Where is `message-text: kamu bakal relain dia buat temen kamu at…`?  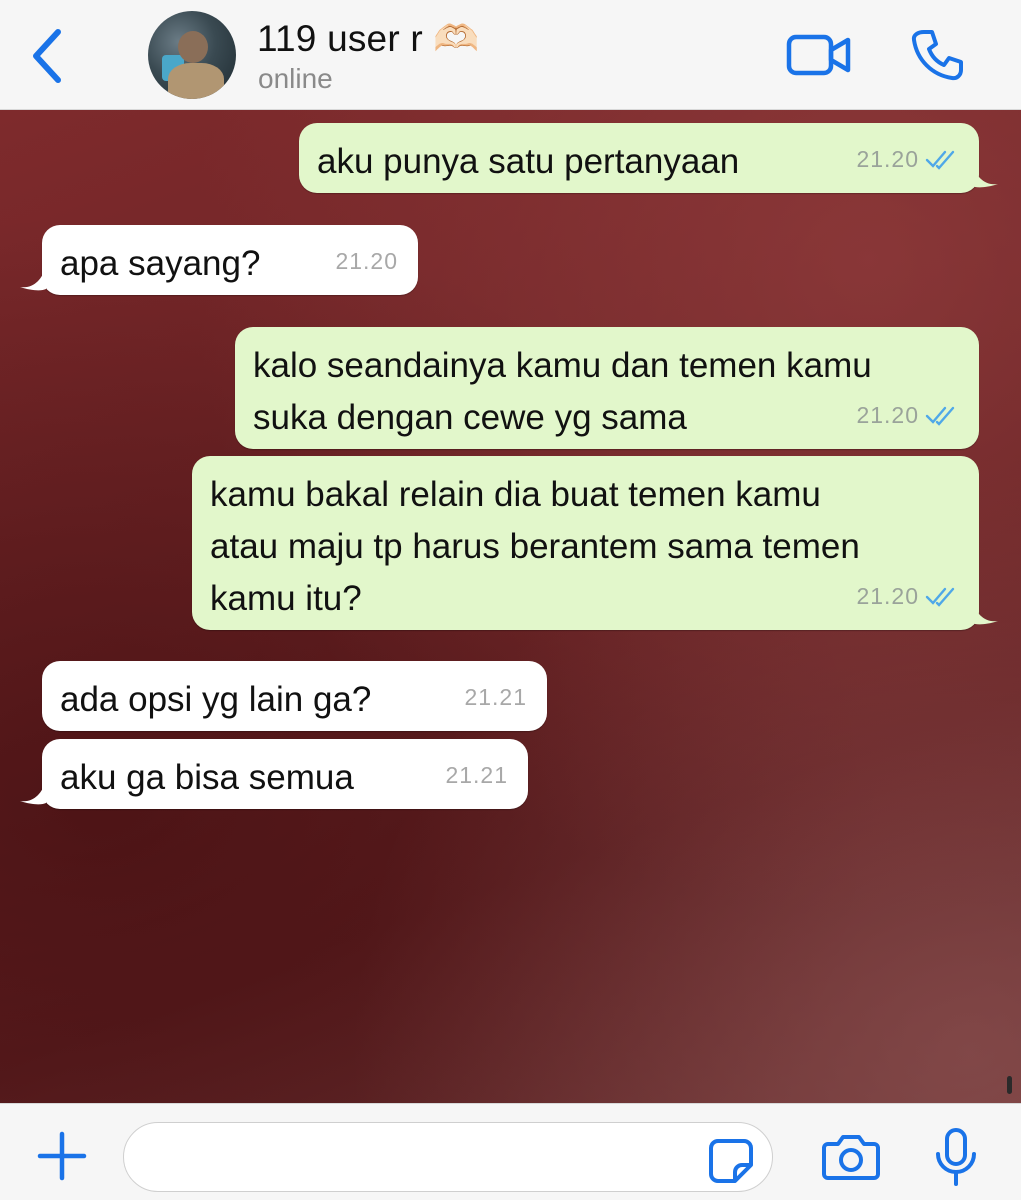
message-text: kamu bakal relain dia buat temen kamu at… is located at coordinates (535, 546).